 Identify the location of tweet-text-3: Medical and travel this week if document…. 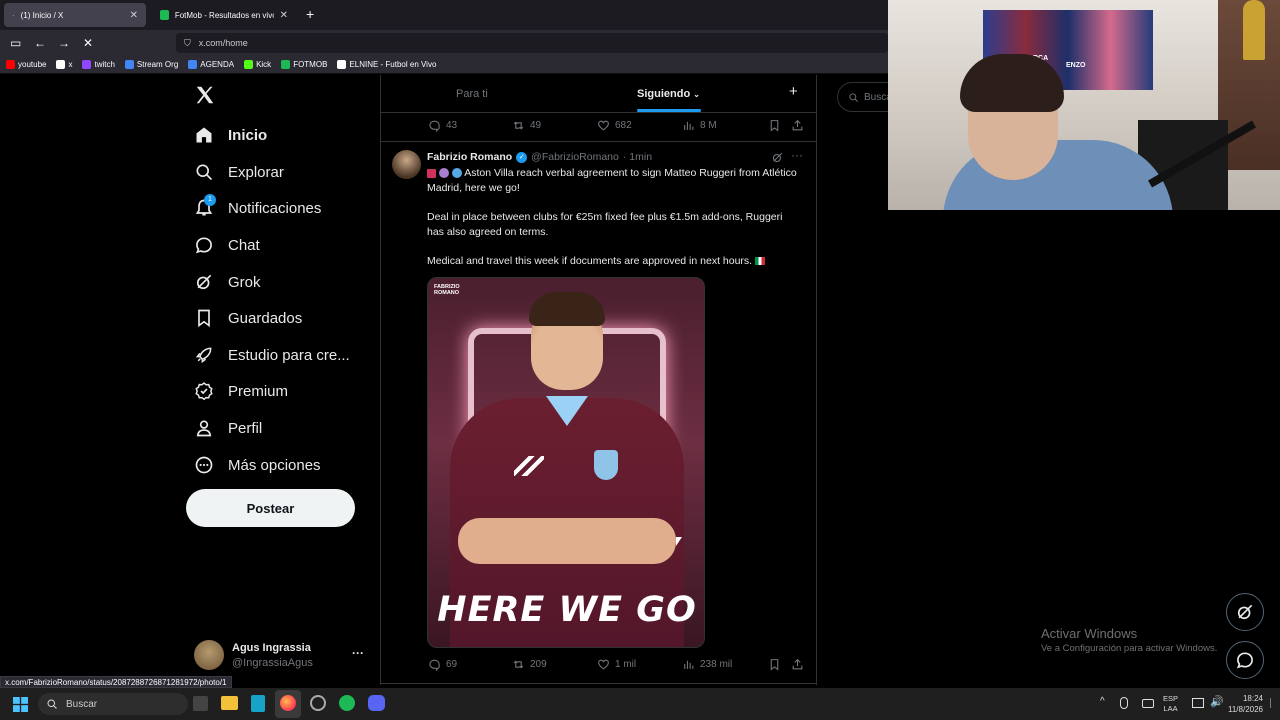
(590, 261).